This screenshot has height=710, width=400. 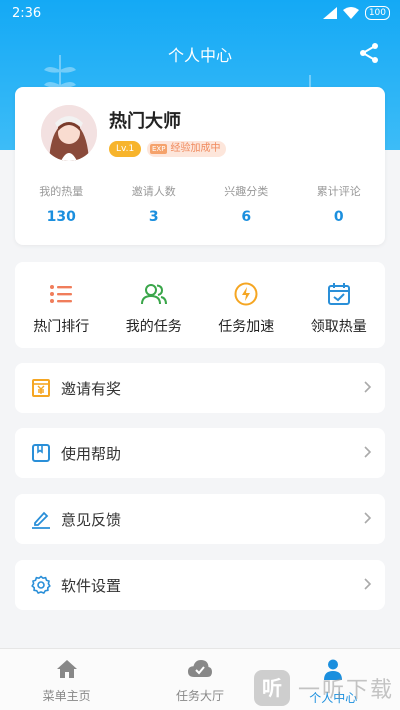 What do you see at coordinates (338, 191) in the screenshot?
I see `stat-label: 累计评论` at bounding box center [338, 191].